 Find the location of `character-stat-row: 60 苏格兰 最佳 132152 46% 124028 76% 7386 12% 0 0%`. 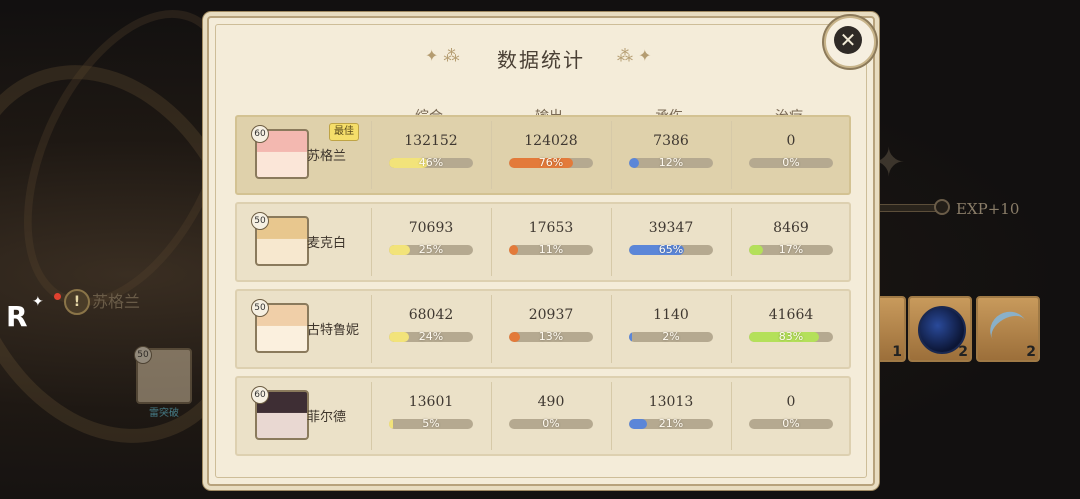

character-stat-row: 60 苏格兰 最佳 132152 46% 124028 76% 7386 12% 0 0% is located at coordinates (543, 155).